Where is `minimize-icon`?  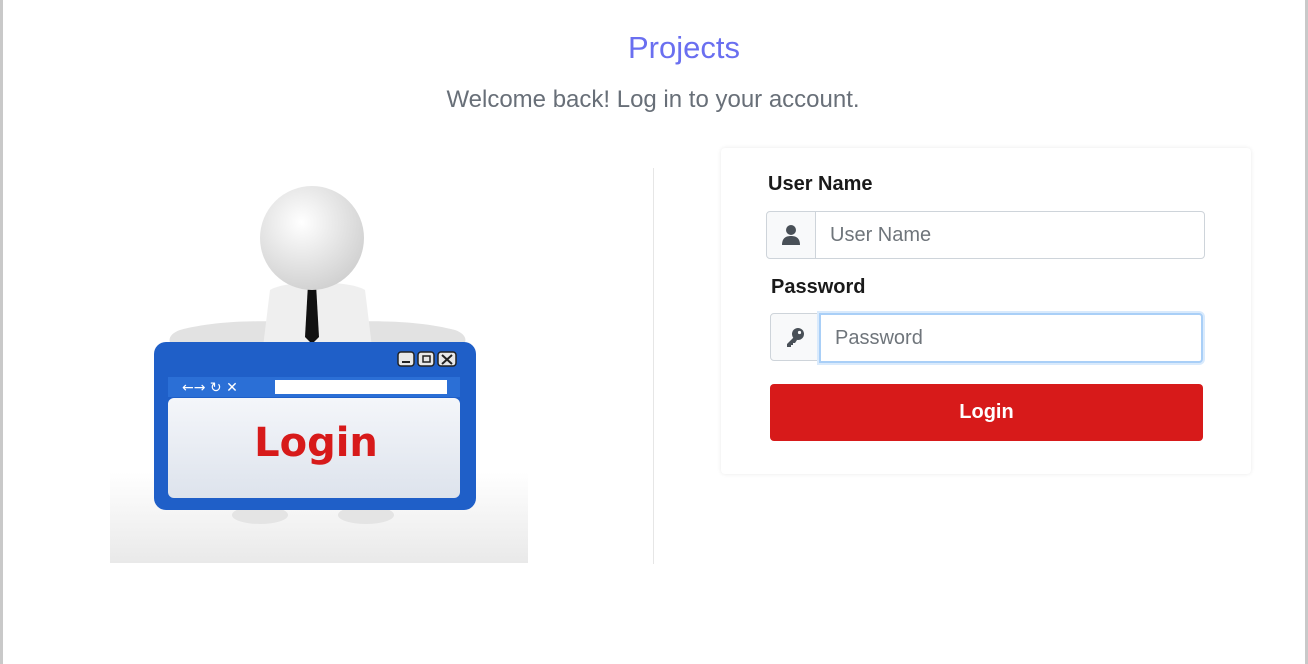
minimize-icon is located at coordinates (406, 359).